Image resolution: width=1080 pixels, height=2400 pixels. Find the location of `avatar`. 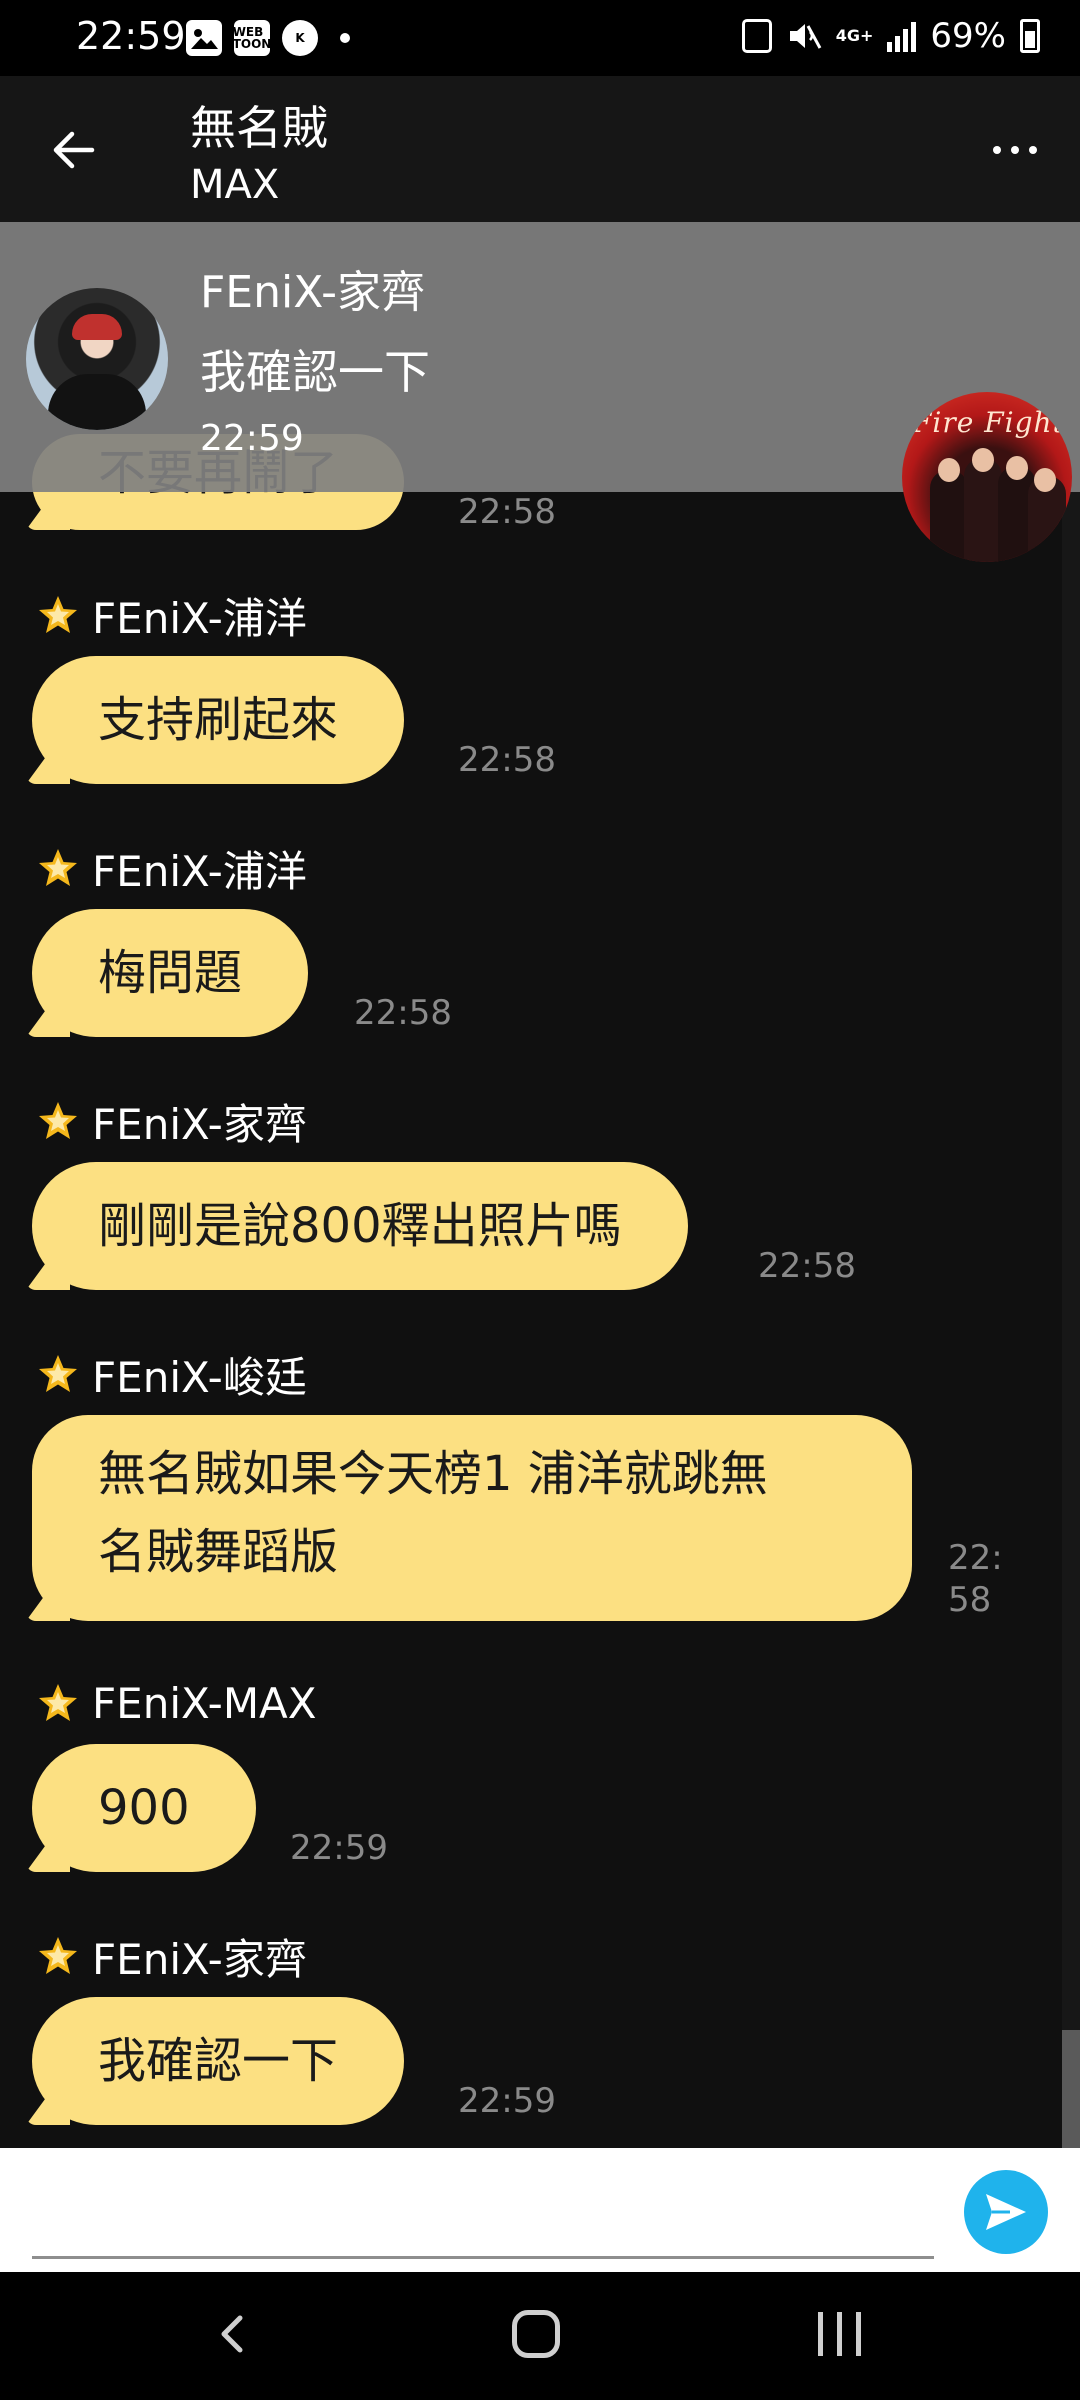

avatar is located at coordinates (97, 359).